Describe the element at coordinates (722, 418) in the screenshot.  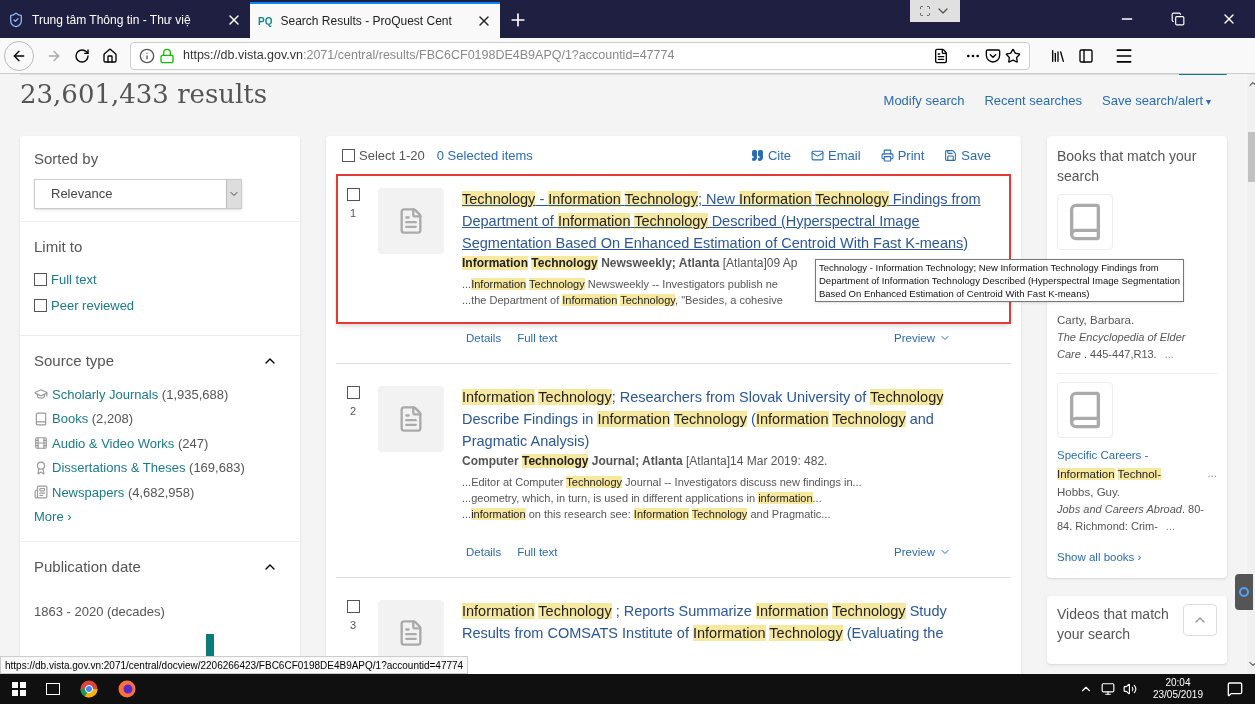
I see `result-title-link: Information Technology; Researchers from Slovak University of Technology Describe Findings in Information Technology (Information Technology and Pragmatic Analysis)` at that location.